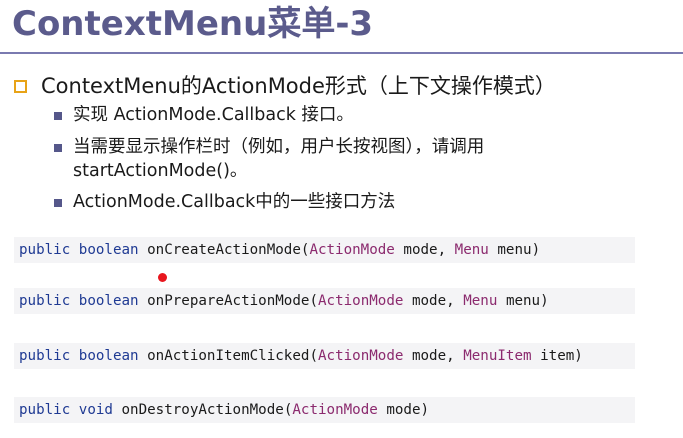 Image resolution: width=683 pixels, height=438 pixels. Describe the element at coordinates (160, 171) in the screenshot. I see `sub-bullet-2-line2: startActionMode()。` at that location.